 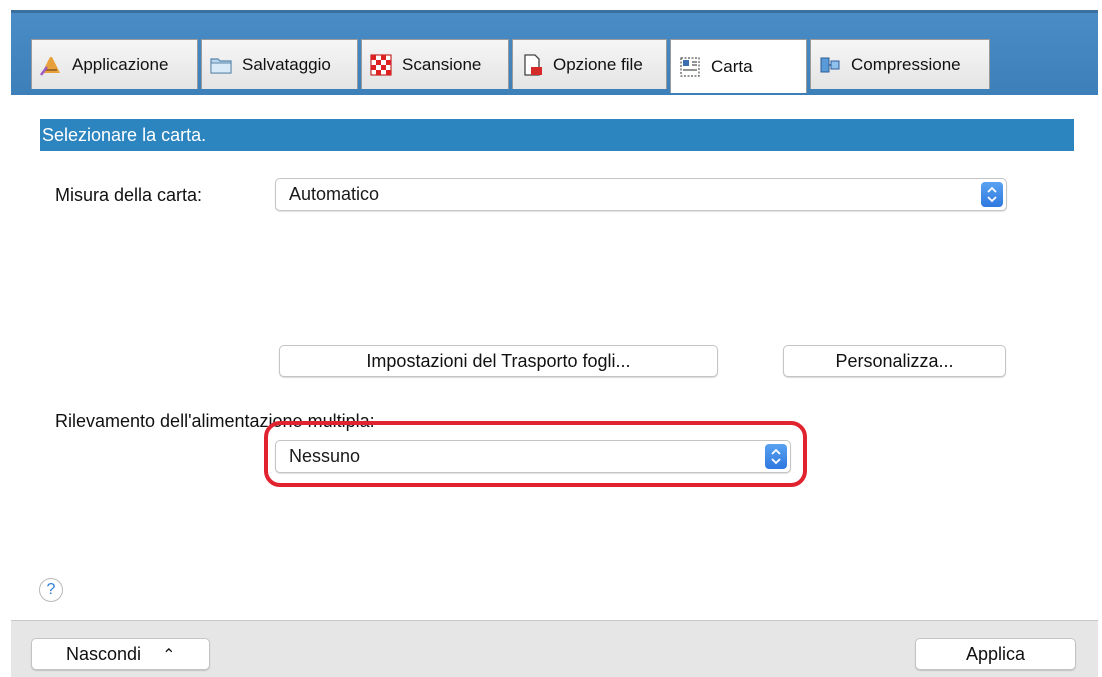 I want to click on tab-opzione-file: Opzione file, so click(x=589, y=64).